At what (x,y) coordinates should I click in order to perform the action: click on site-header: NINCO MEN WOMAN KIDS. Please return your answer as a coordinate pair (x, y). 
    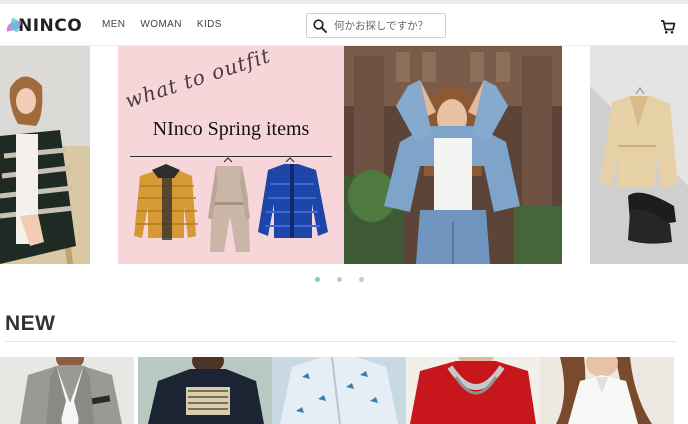
    Looking at the image, I should click on (344, 25).